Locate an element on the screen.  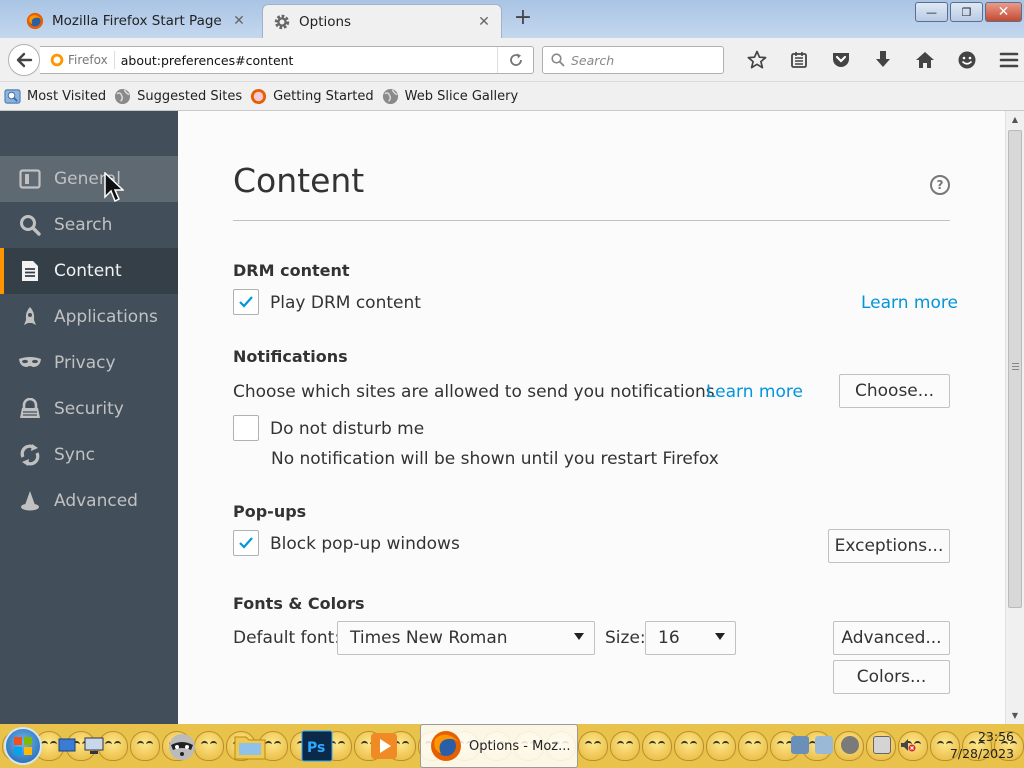
default-font-select: Times New Roman is located at coordinates (466, 638).